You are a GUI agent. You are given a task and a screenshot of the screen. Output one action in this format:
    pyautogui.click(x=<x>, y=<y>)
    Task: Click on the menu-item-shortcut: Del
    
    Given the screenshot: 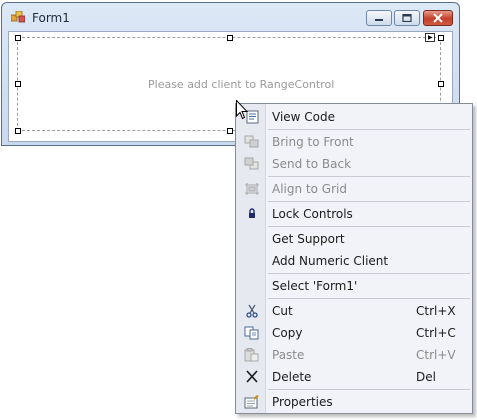 What is the action you would take?
    pyautogui.click(x=426, y=377)
    